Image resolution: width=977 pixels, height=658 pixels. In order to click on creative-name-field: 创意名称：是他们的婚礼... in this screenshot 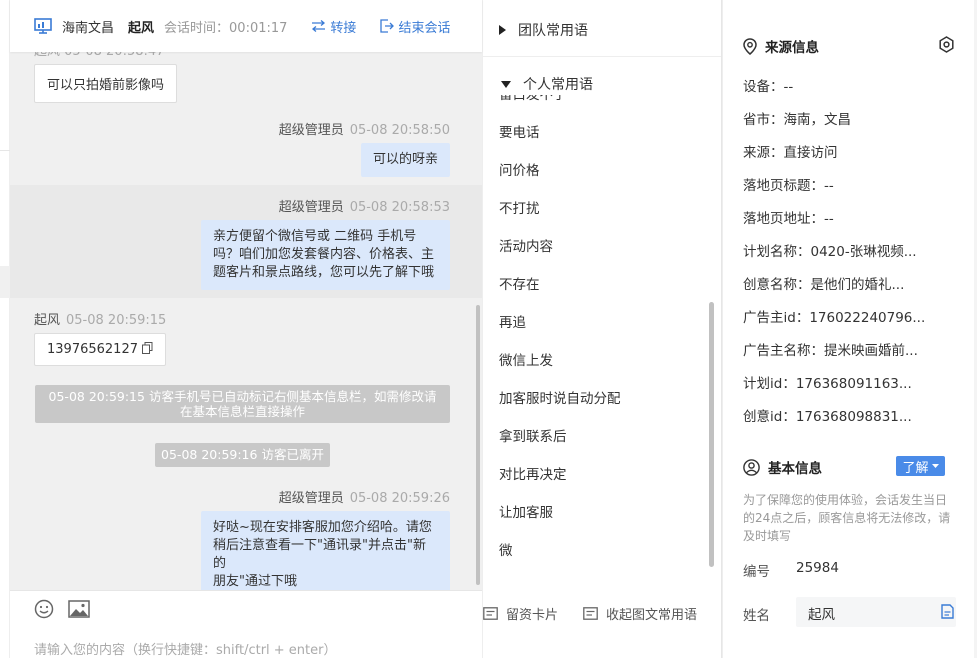, I will do `click(824, 285)`.